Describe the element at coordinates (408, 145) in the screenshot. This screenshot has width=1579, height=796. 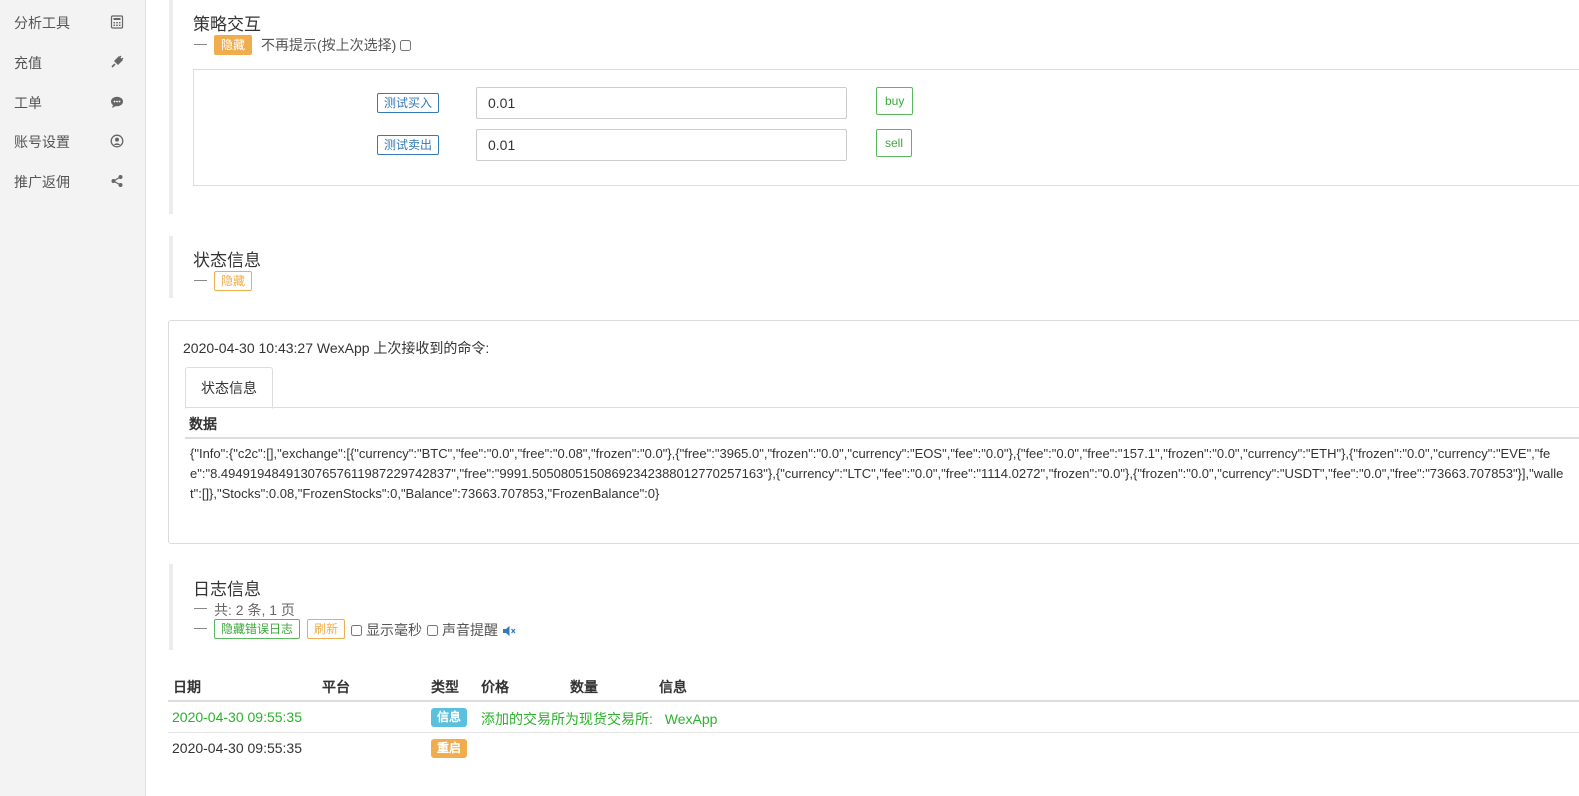
I see `test-sell-label: 测试卖出` at that location.